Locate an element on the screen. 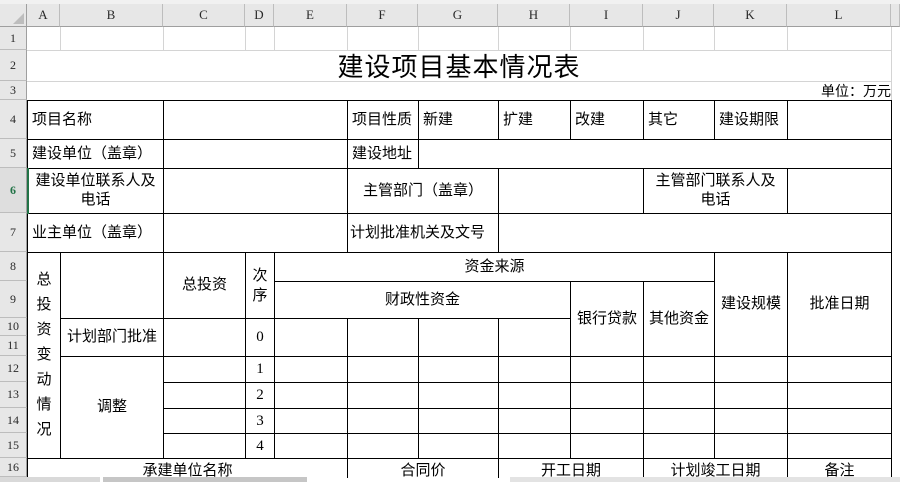  cell-plan-approval-org-label: 计划批准机关及文号 is located at coordinates (423, 233).